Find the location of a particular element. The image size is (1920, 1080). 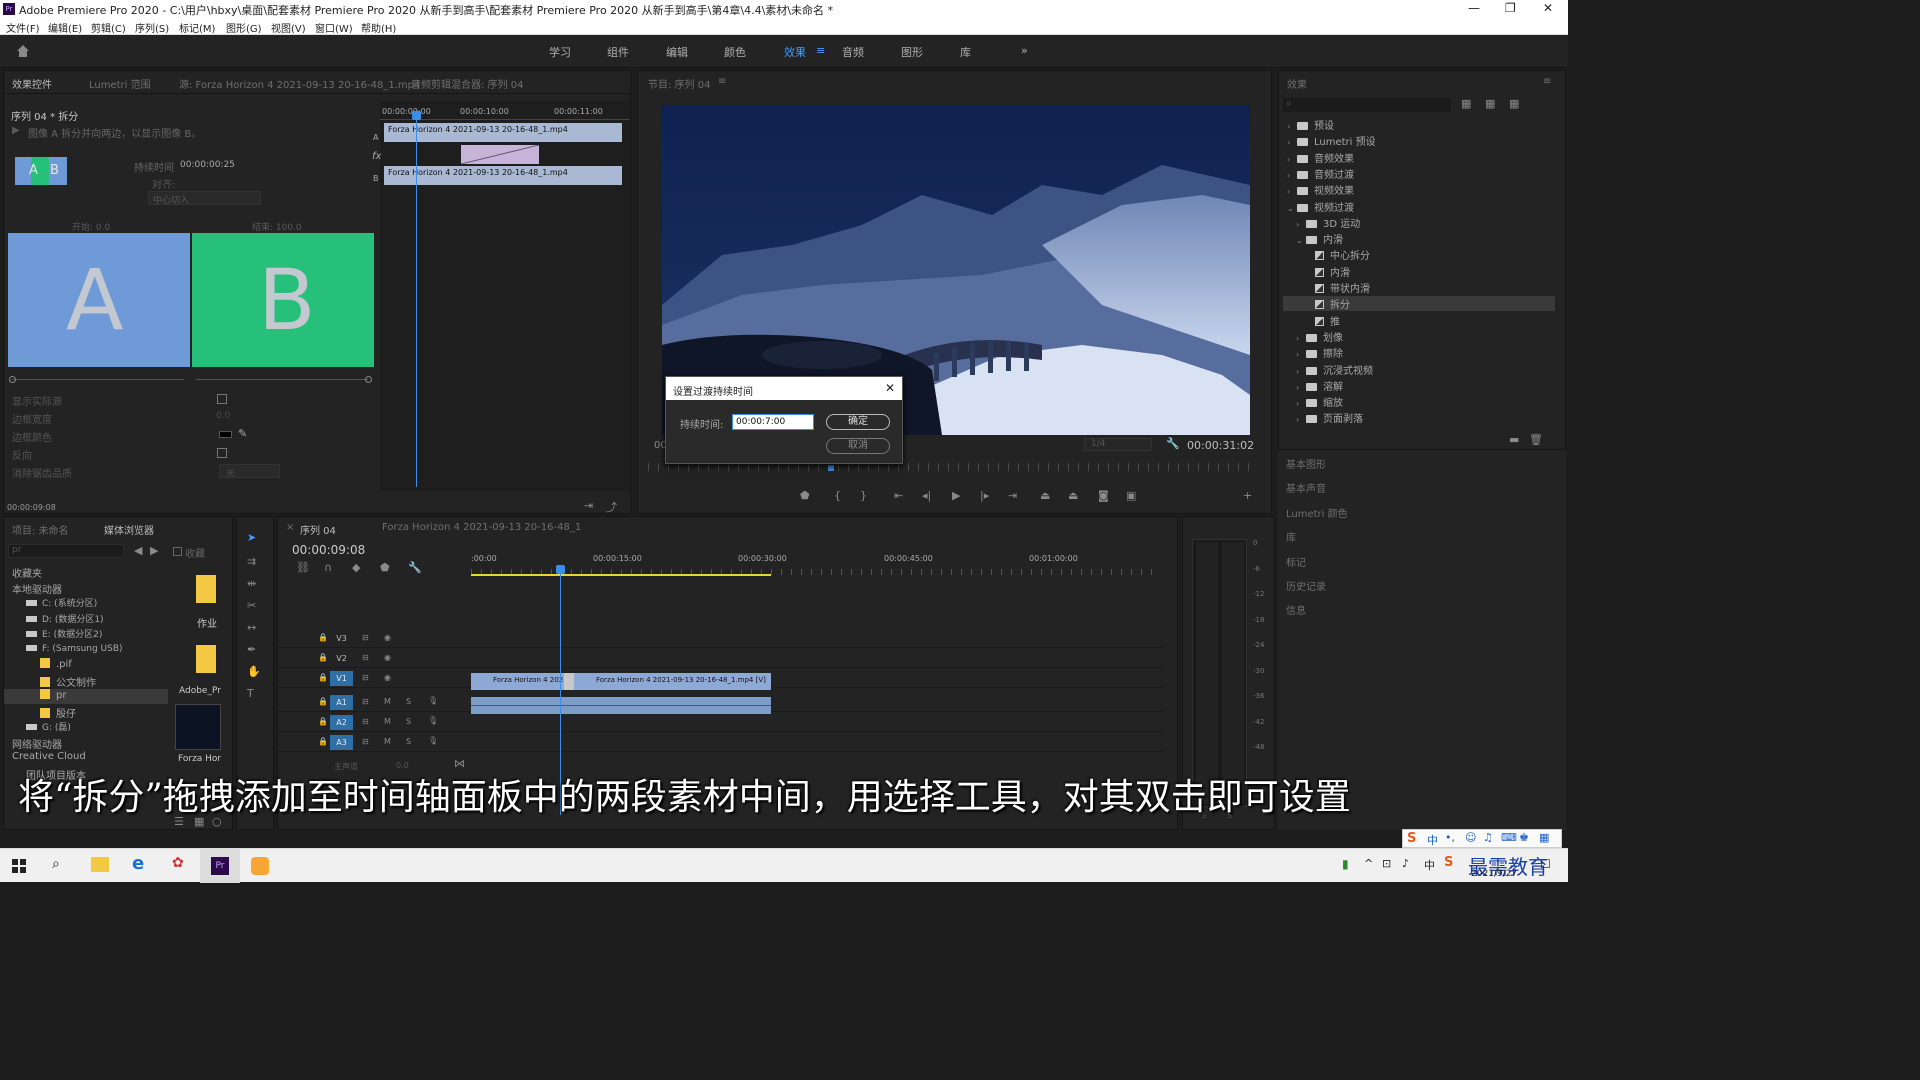

razor-tool-icon: ✂ is located at coordinates (251, 605).